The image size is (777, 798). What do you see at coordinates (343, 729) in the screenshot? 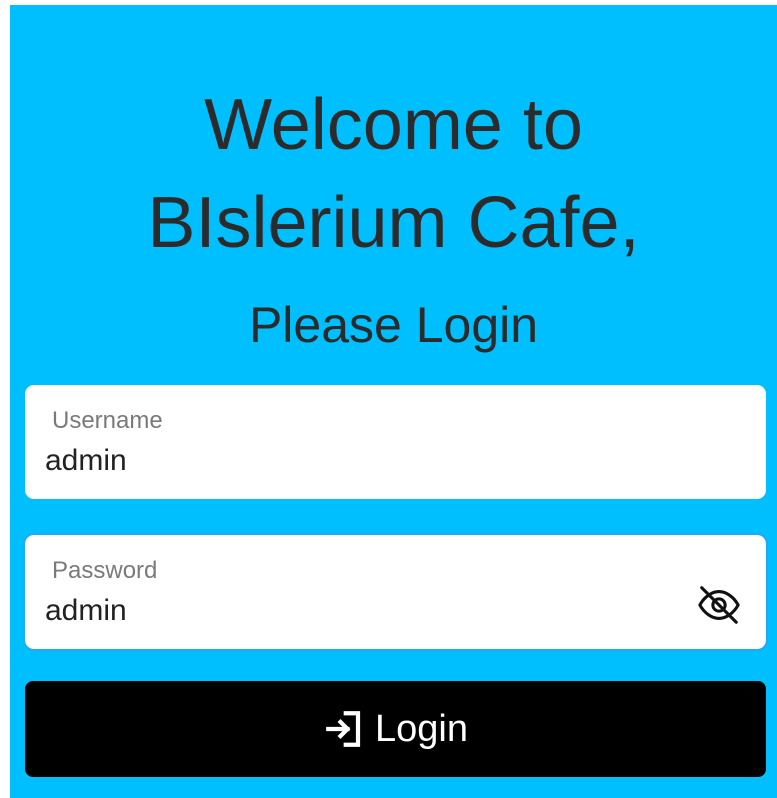
I see `login-icon` at bounding box center [343, 729].